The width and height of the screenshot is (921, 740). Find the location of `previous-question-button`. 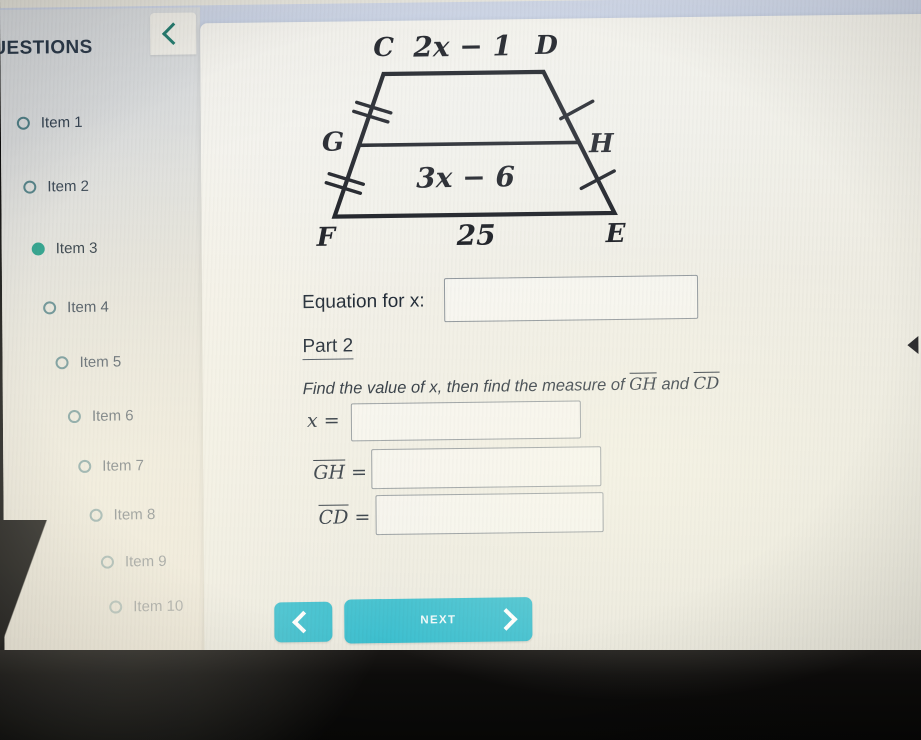

previous-question-button is located at coordinates (303, 622).